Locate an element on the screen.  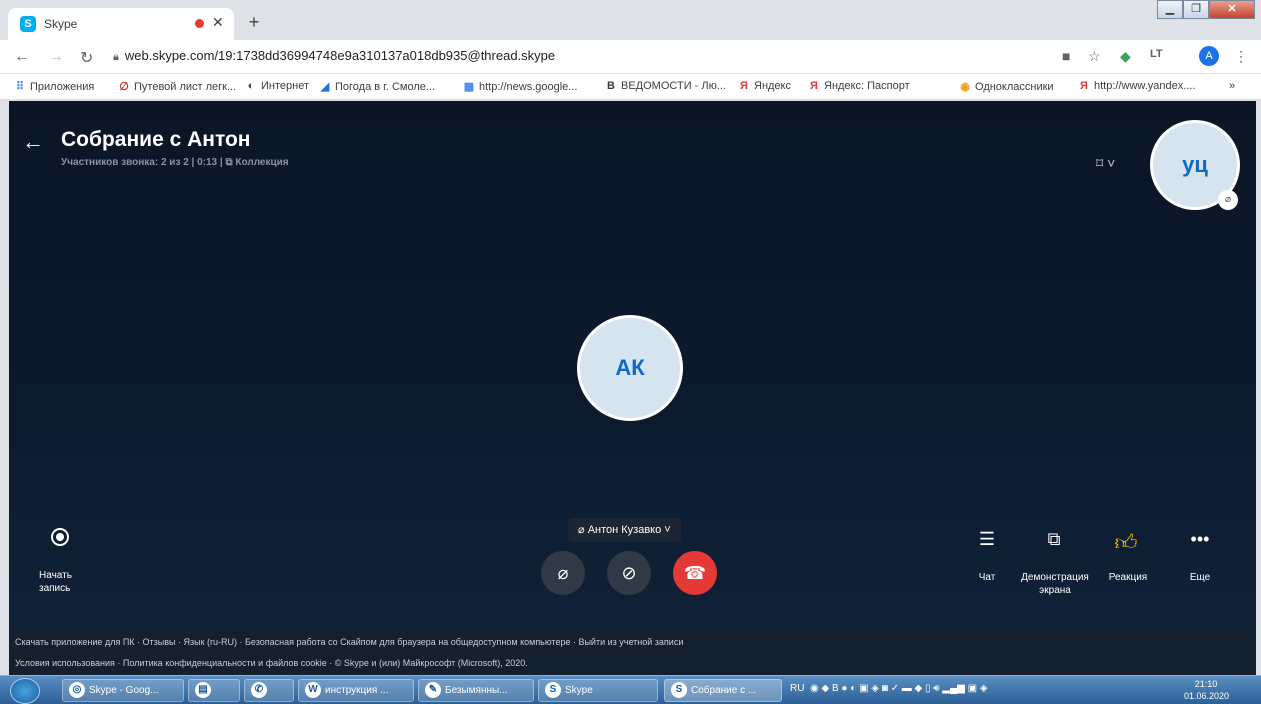
reaction-label: Реакция is located at coordinates (1128, 577).